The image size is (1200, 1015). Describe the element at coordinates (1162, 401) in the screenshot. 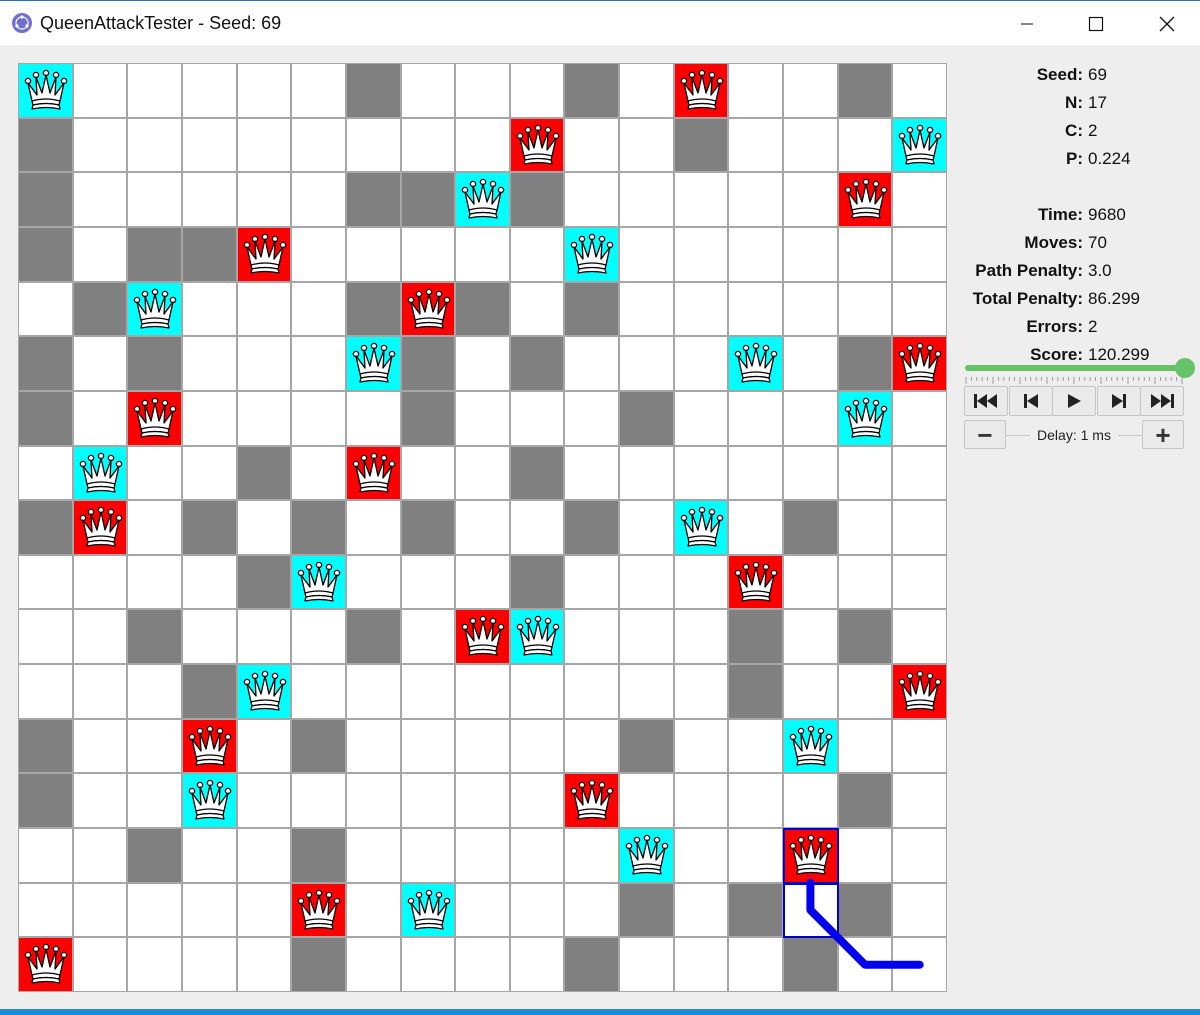

I see `skip-to-end-button` at that location.